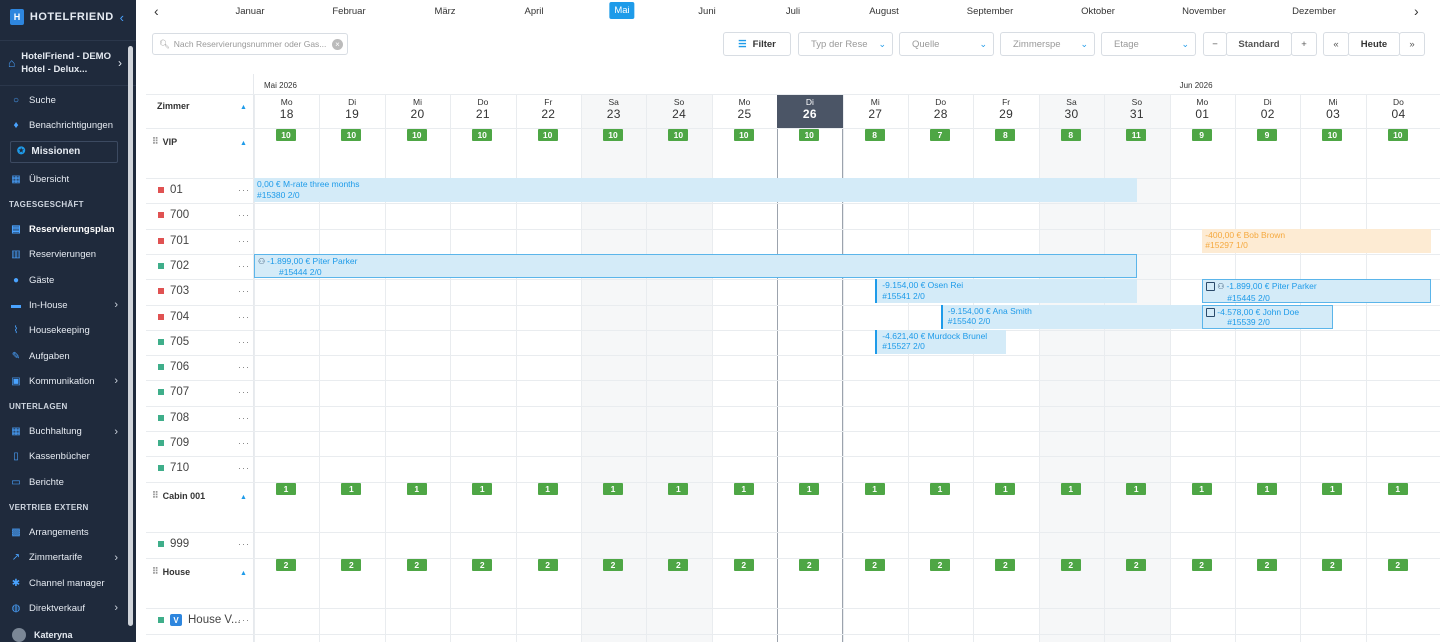 The image size is (1440, 642). I want to click on missionen-button: ✪ Missionen, so click(64, 151).